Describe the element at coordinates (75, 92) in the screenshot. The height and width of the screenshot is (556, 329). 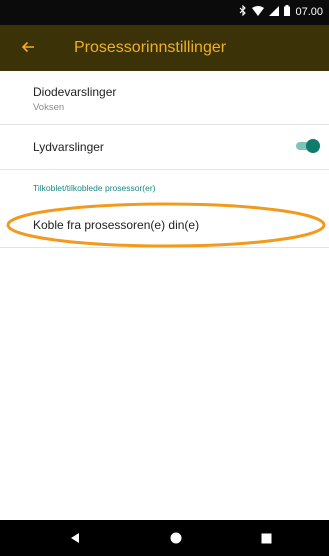
I see `diode-alerts-title: Diodevarslinger` at that location.